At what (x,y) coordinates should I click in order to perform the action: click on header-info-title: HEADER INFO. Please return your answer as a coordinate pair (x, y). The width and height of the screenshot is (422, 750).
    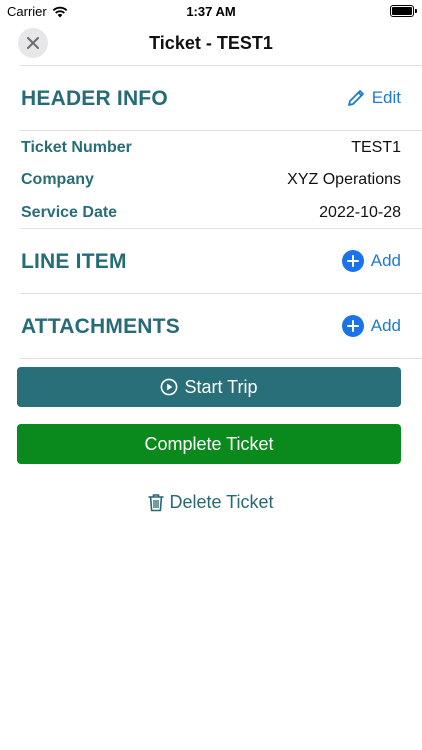
    Looking at the image, I should click on (94, 98).